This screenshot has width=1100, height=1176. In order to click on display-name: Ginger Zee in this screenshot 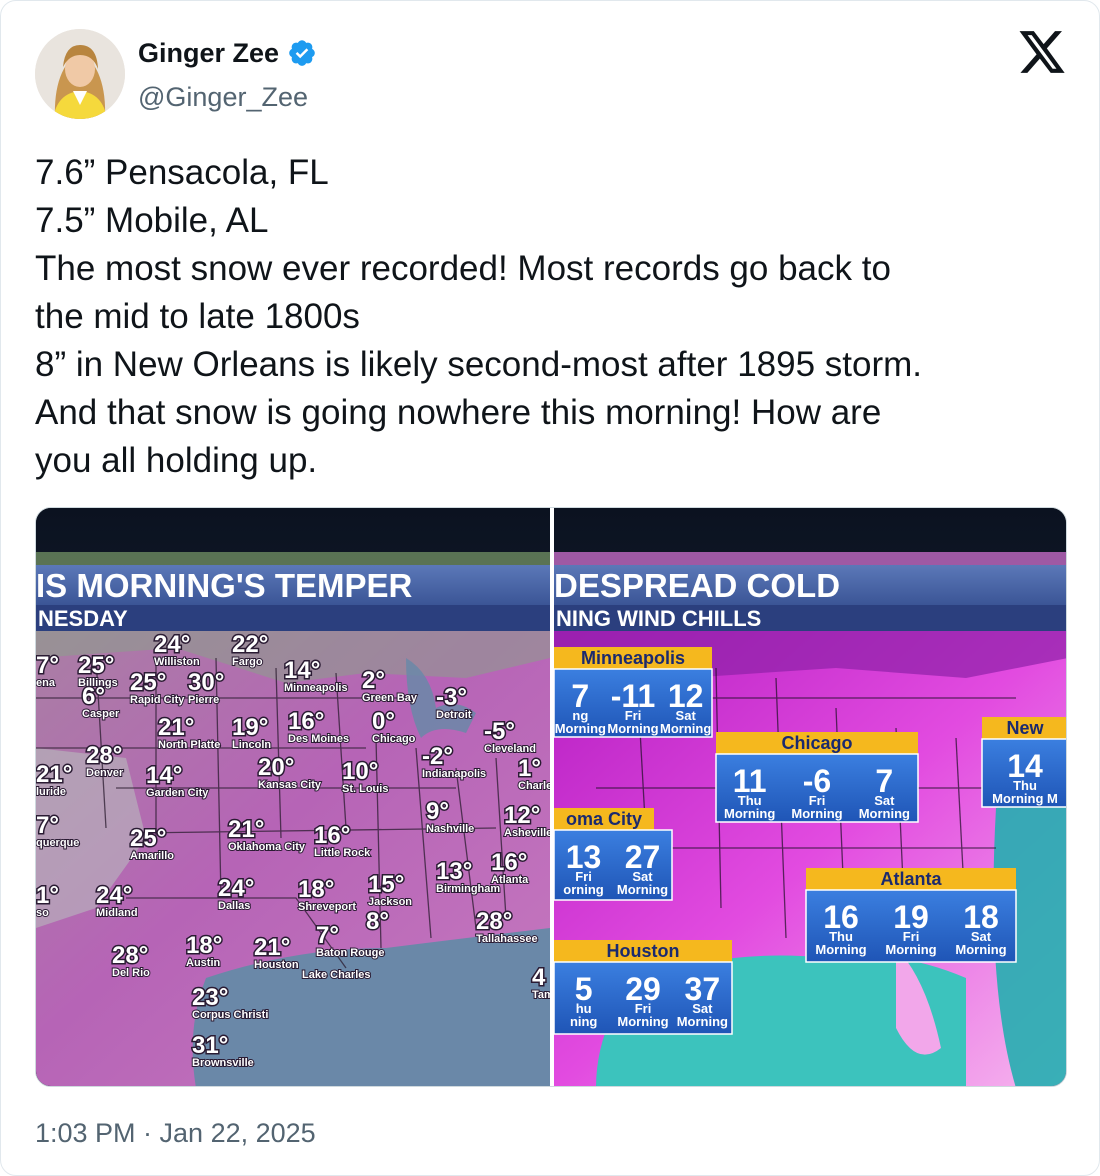, I will do `click(208, 53)`.